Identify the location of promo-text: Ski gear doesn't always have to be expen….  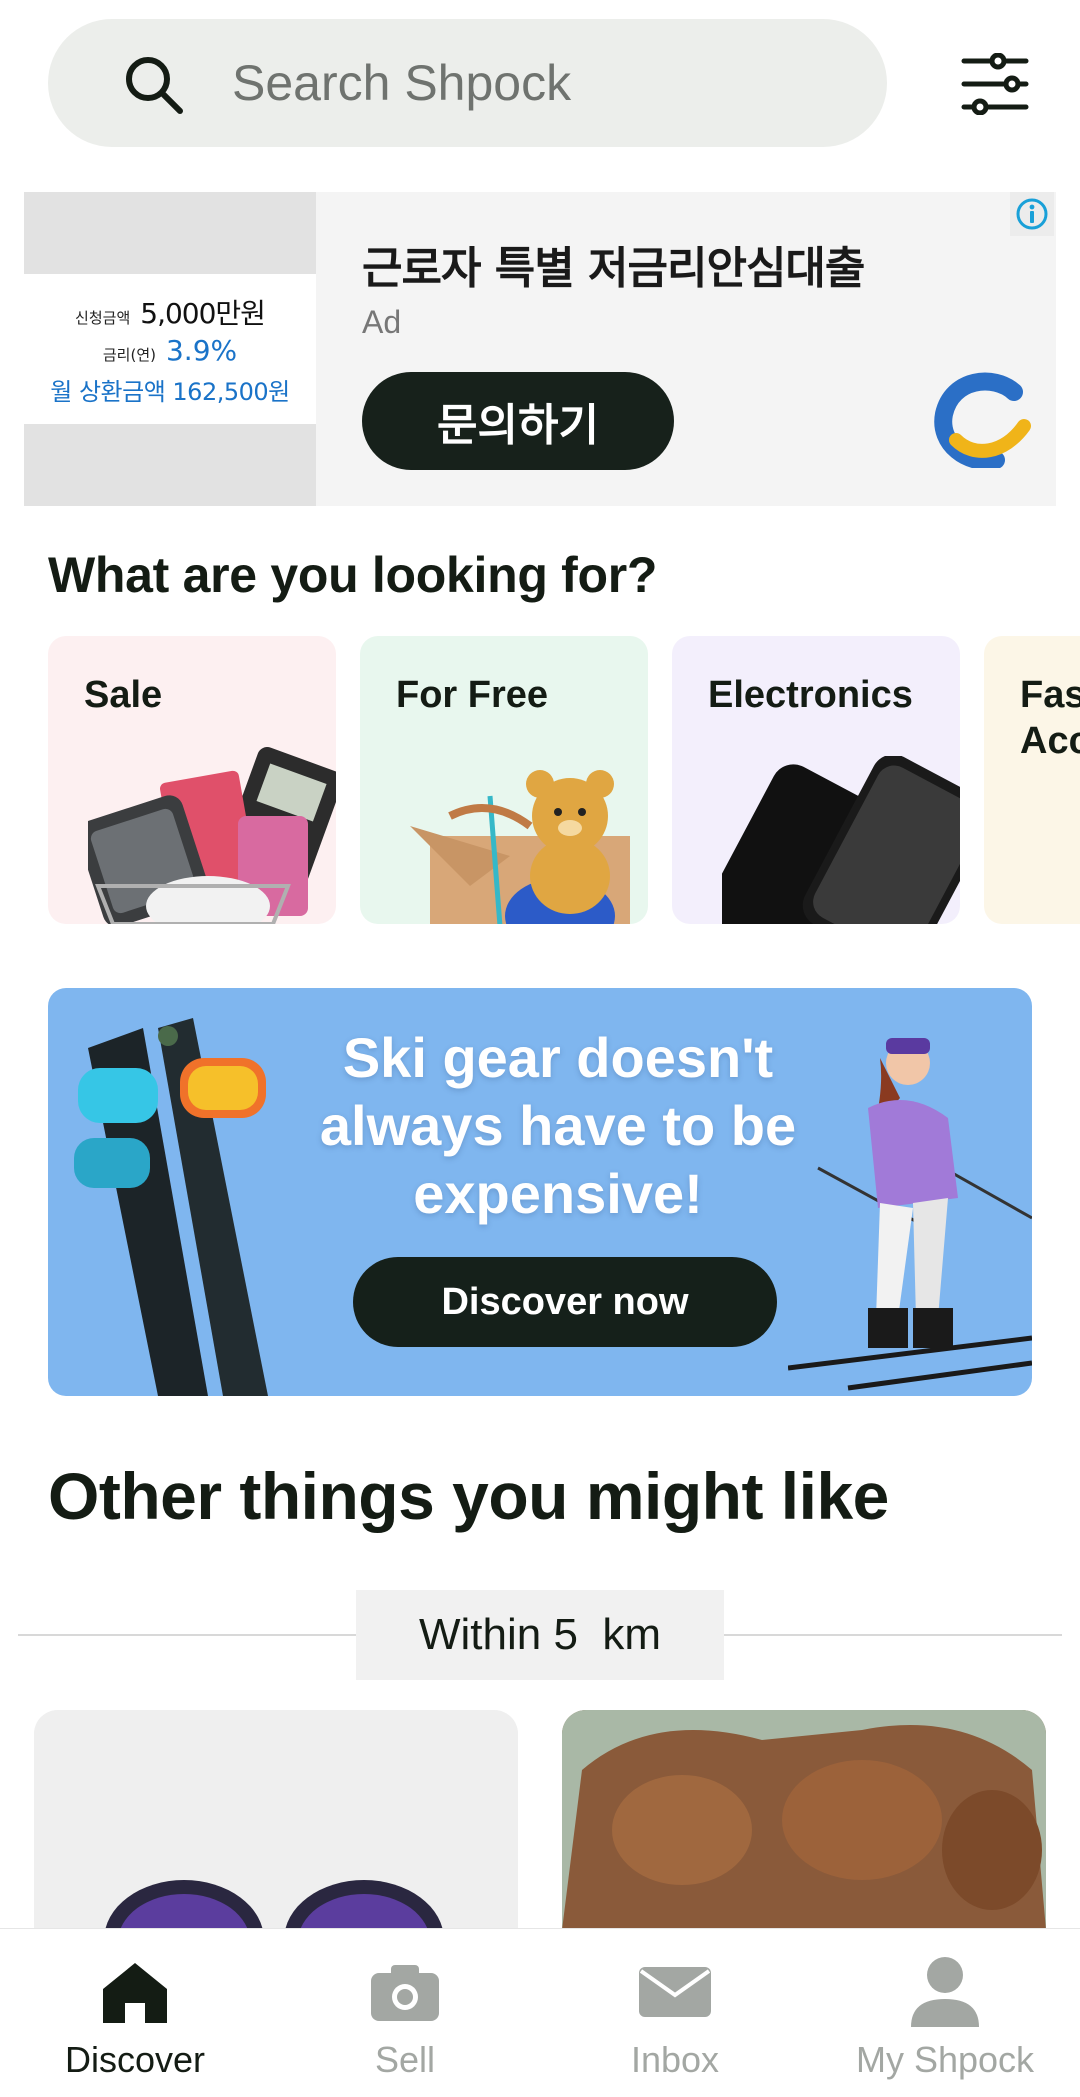
(558, 1125).